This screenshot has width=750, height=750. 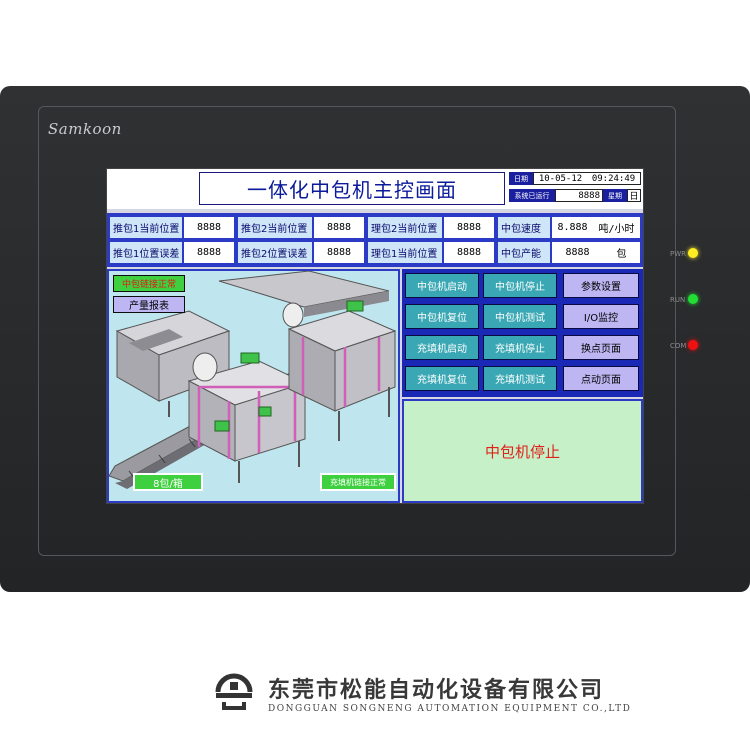 I want to click on push2-position-label: 推包2当前位置, so click(x=275, y=227).